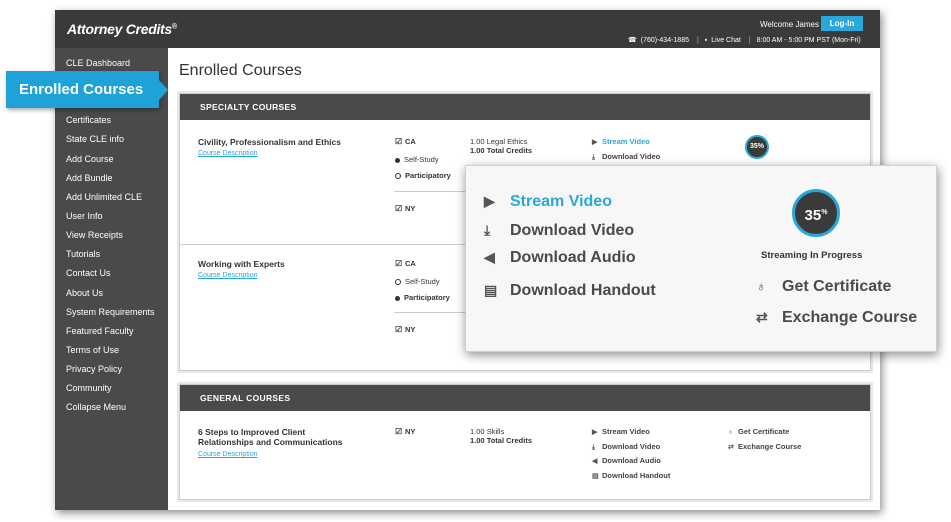 The width and height of the screenshot is (951, 522). I want to click on sidebar-item-state-cle-info: State CLE info, so click(95, 139).